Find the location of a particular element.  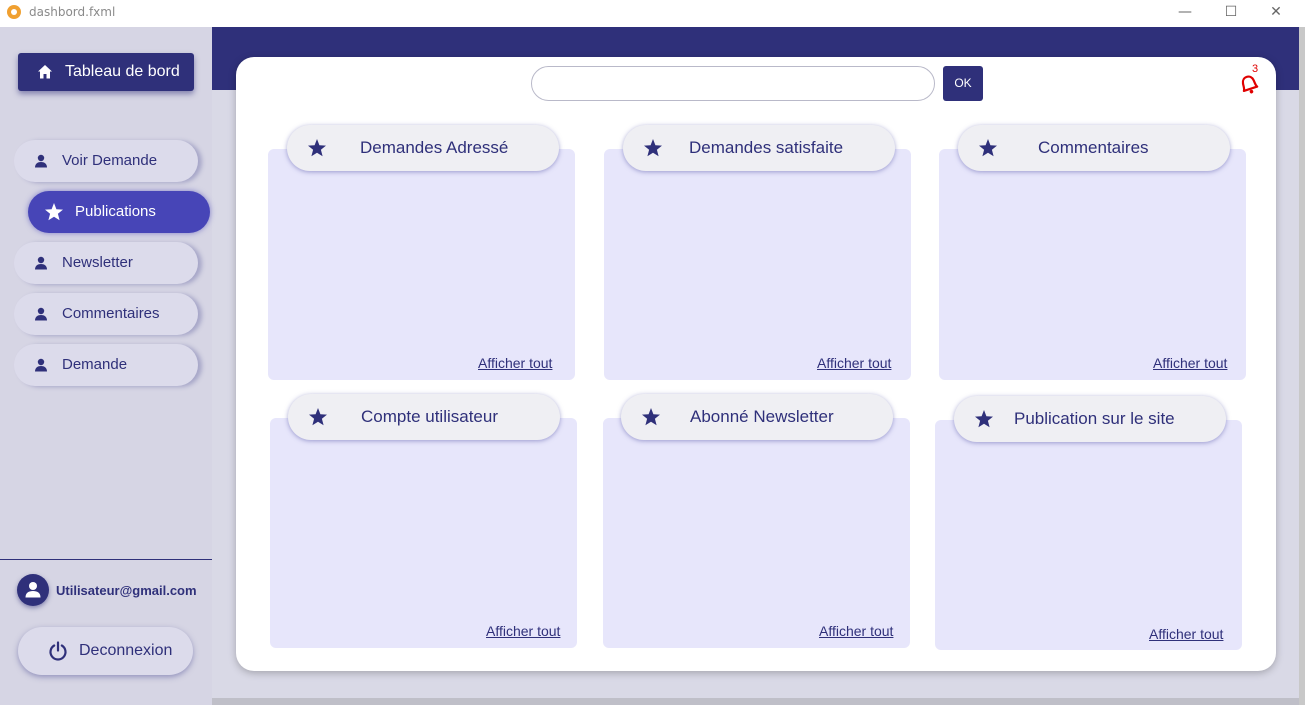

avatar is located at coordinates (33, 590).